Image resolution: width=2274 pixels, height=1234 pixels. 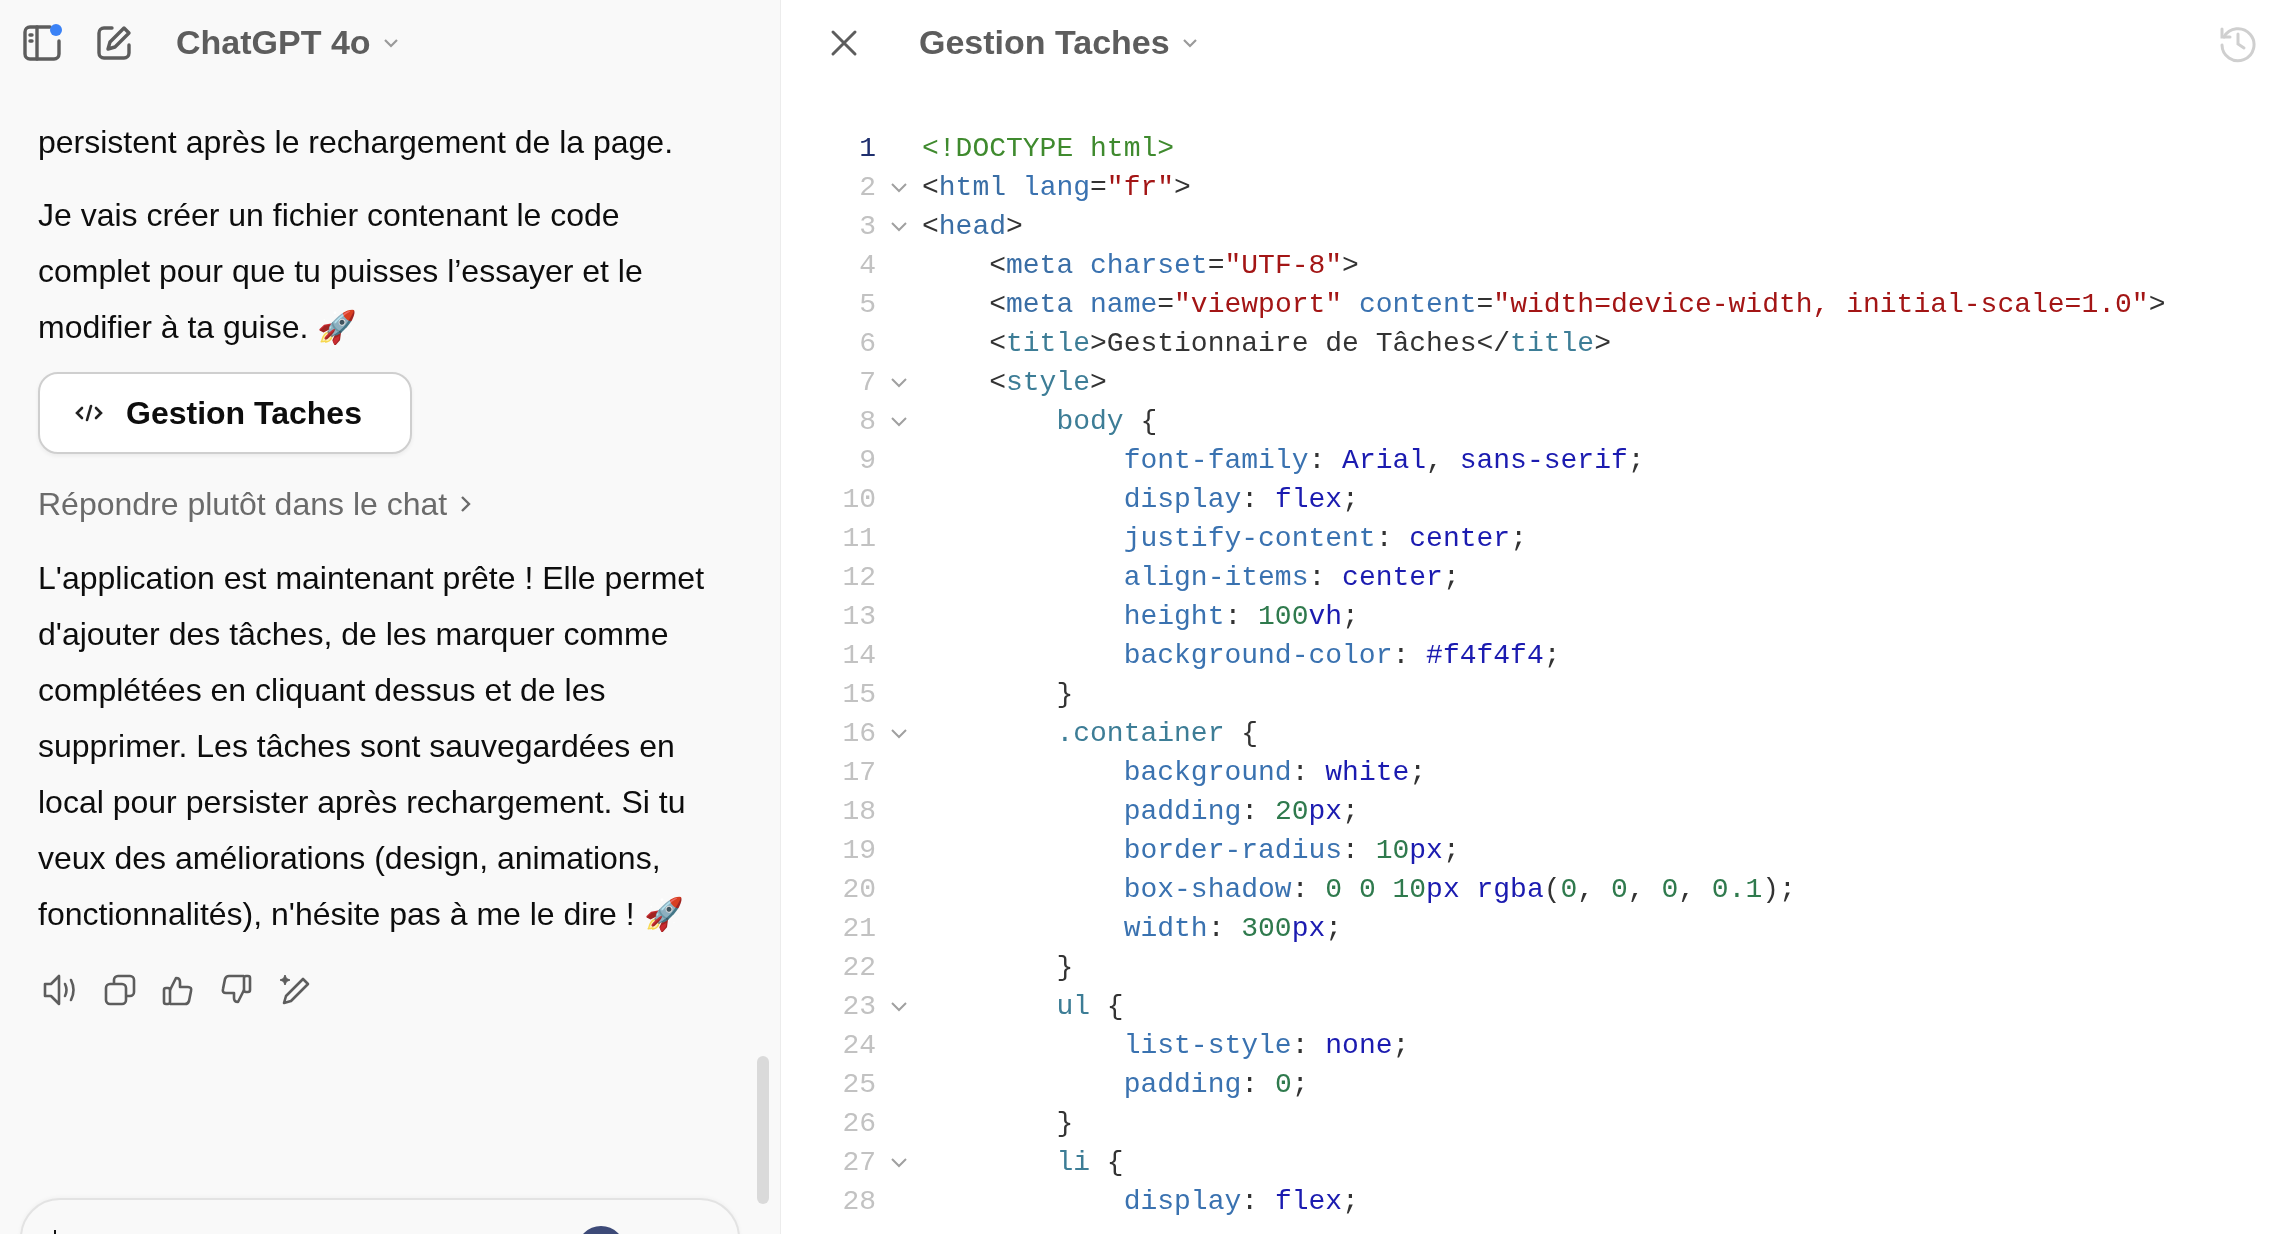 What do you see at coordinates (89, 413) in the screenshot?
I see `code-icon` at bounding box center [89, 413].